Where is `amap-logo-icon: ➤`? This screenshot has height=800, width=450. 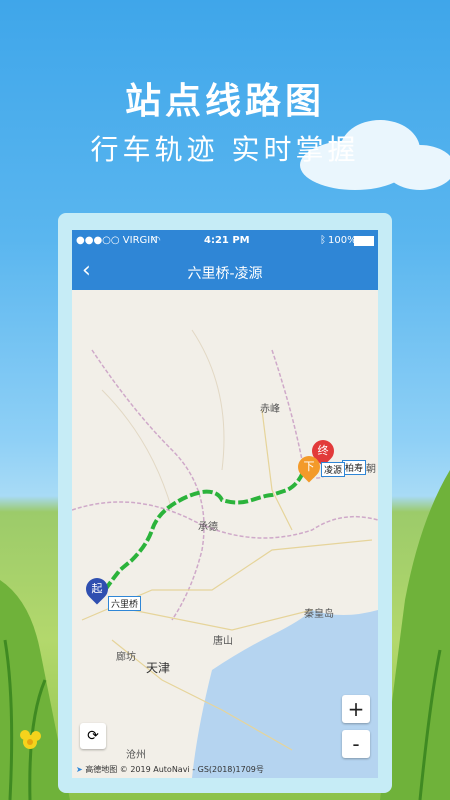 amap-logo-icon: ➤ is located at coordinates (79, 769).